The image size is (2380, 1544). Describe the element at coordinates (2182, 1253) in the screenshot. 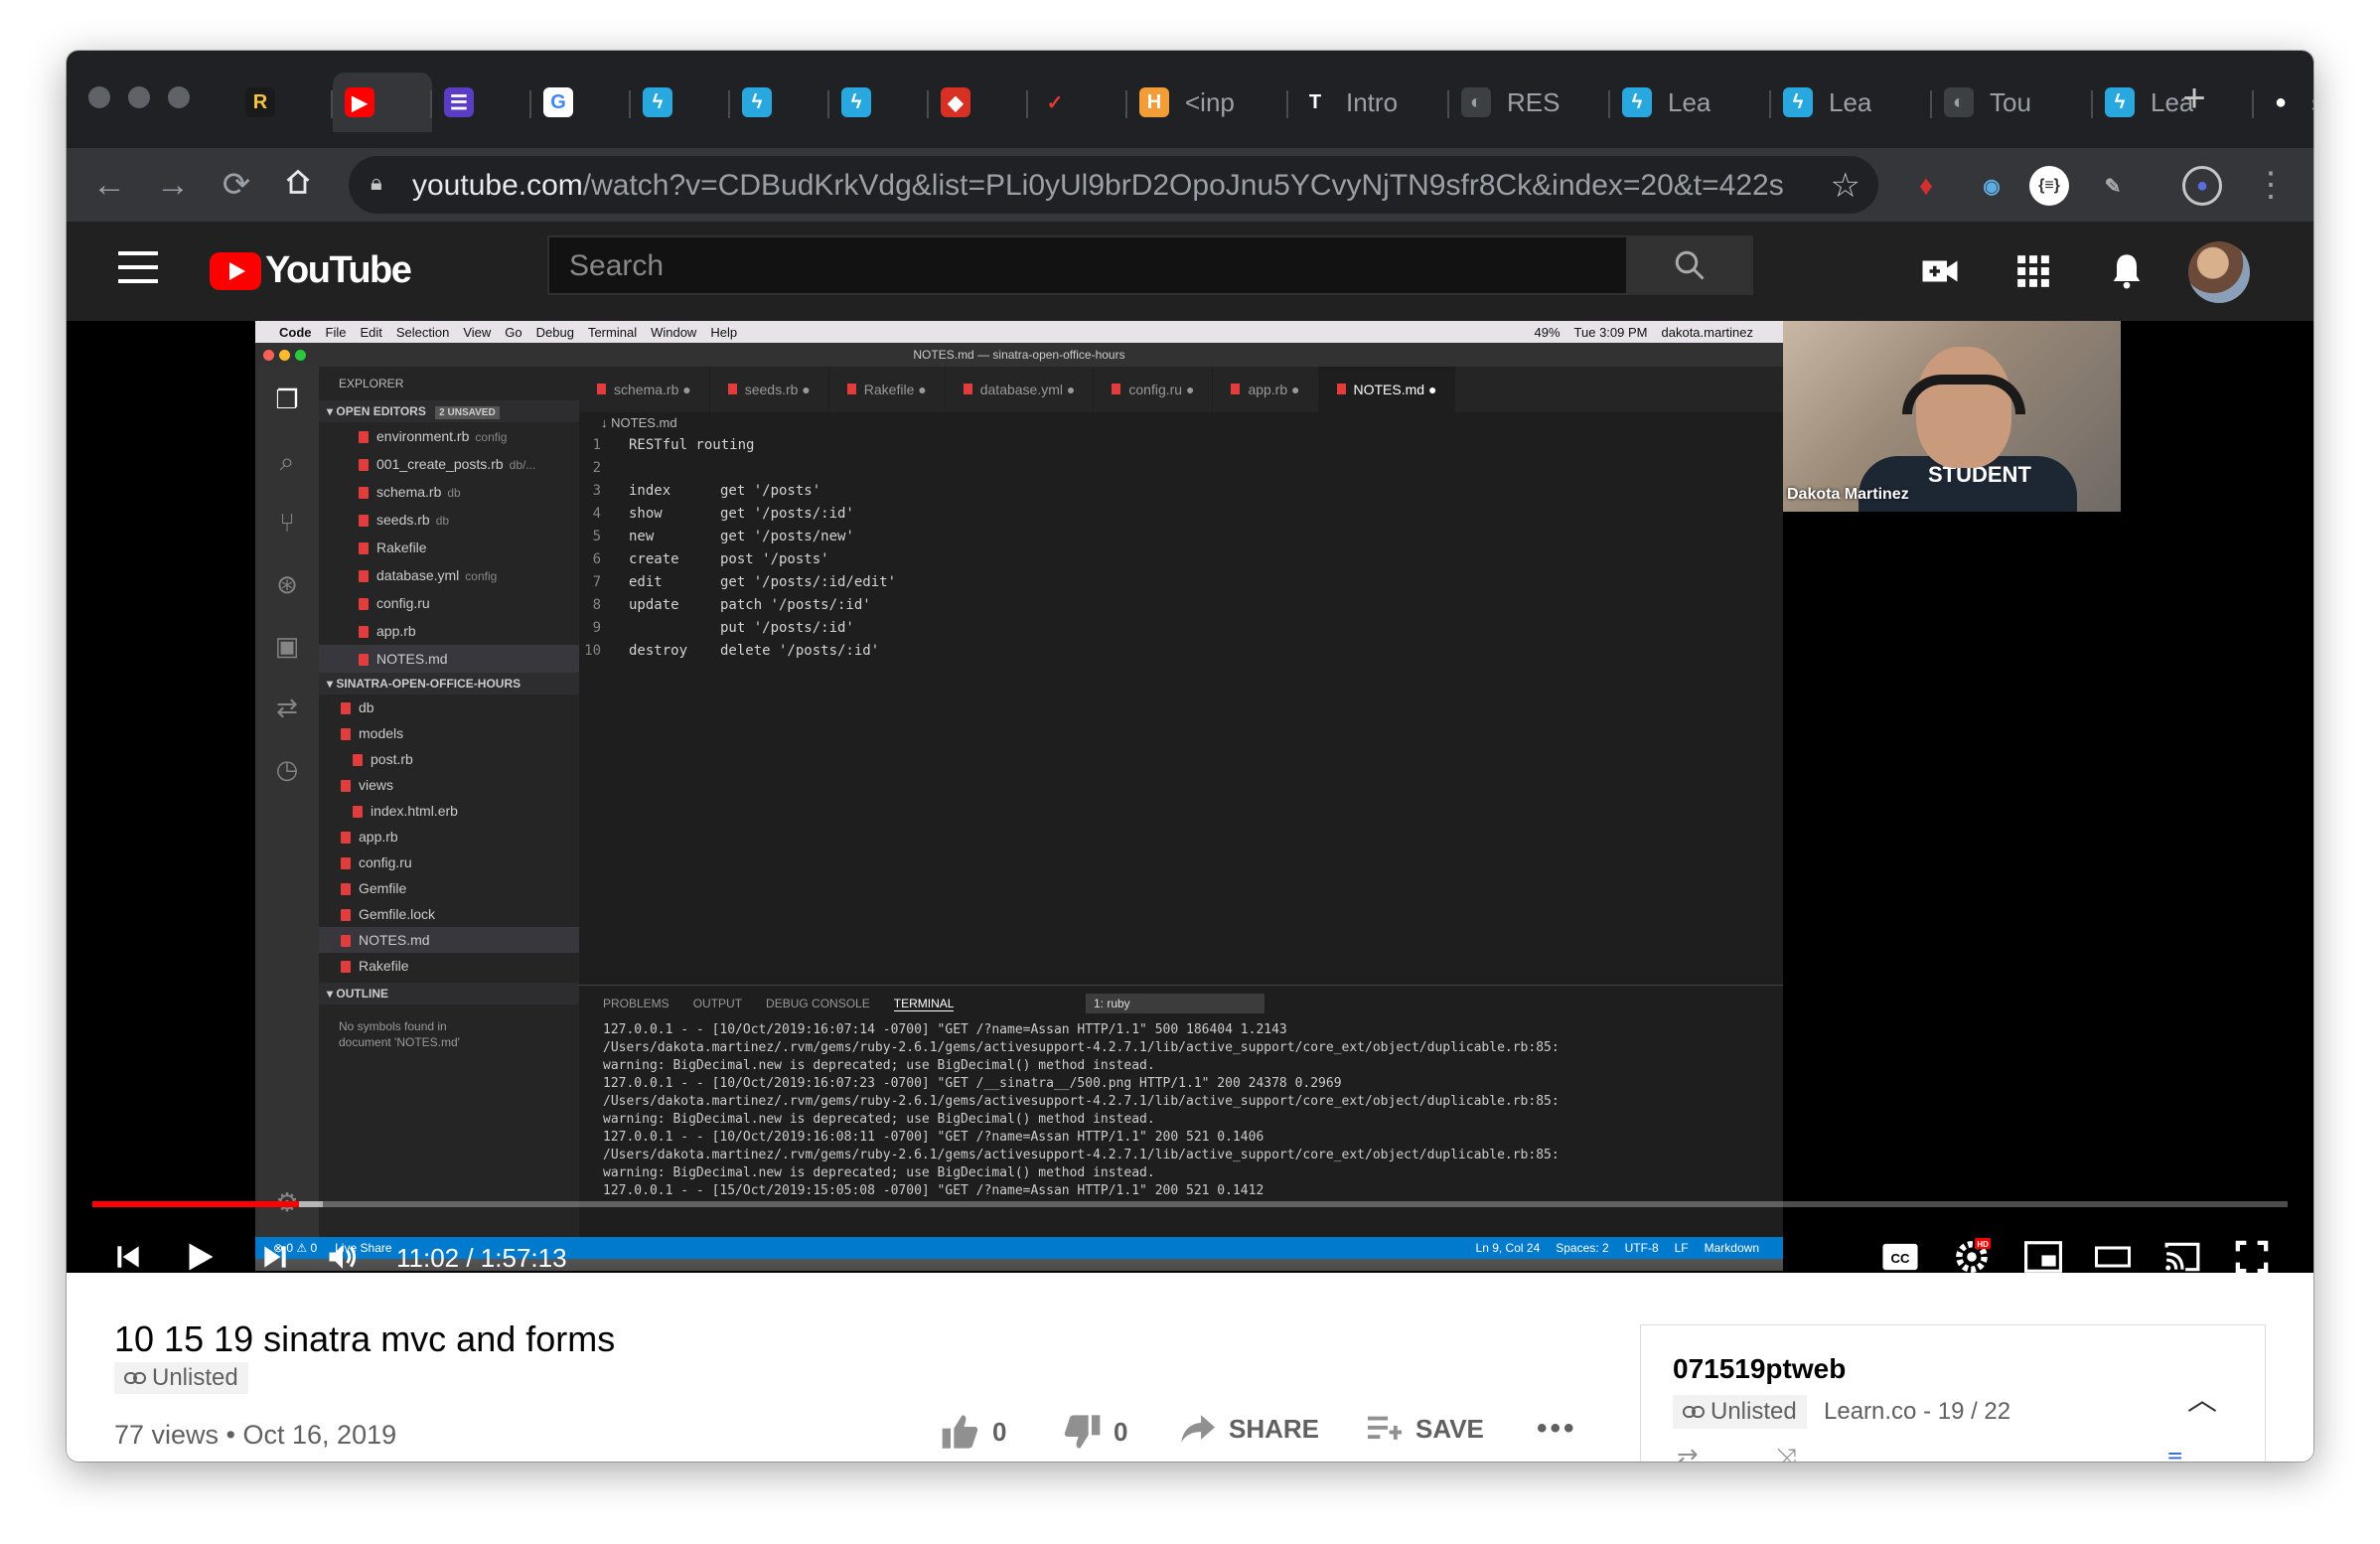

I see `cast-button` at that location.